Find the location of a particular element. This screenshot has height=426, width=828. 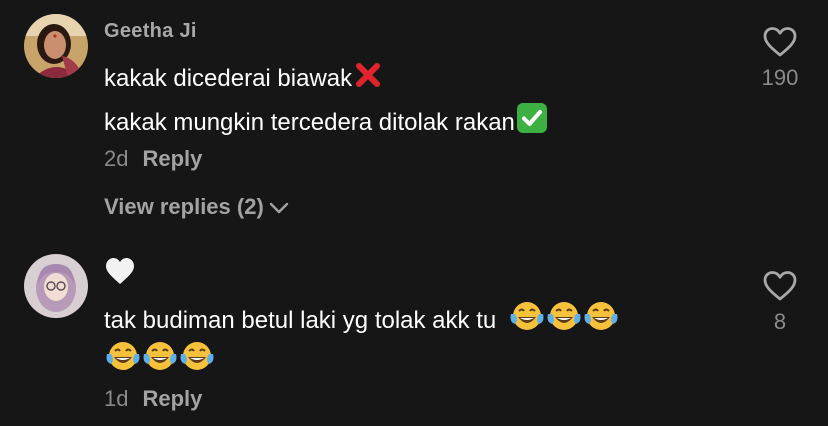

comment-text-line: tak budiman betul laki yg tolak akk tu is located at coordinates (361, 319).